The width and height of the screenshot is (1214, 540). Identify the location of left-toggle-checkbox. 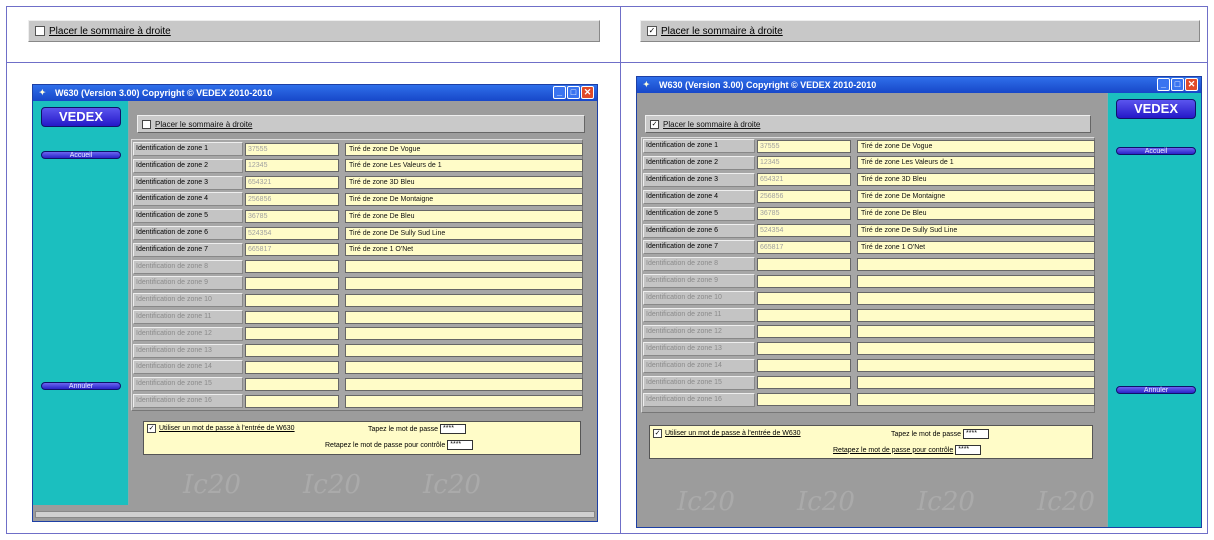
(40, 31).